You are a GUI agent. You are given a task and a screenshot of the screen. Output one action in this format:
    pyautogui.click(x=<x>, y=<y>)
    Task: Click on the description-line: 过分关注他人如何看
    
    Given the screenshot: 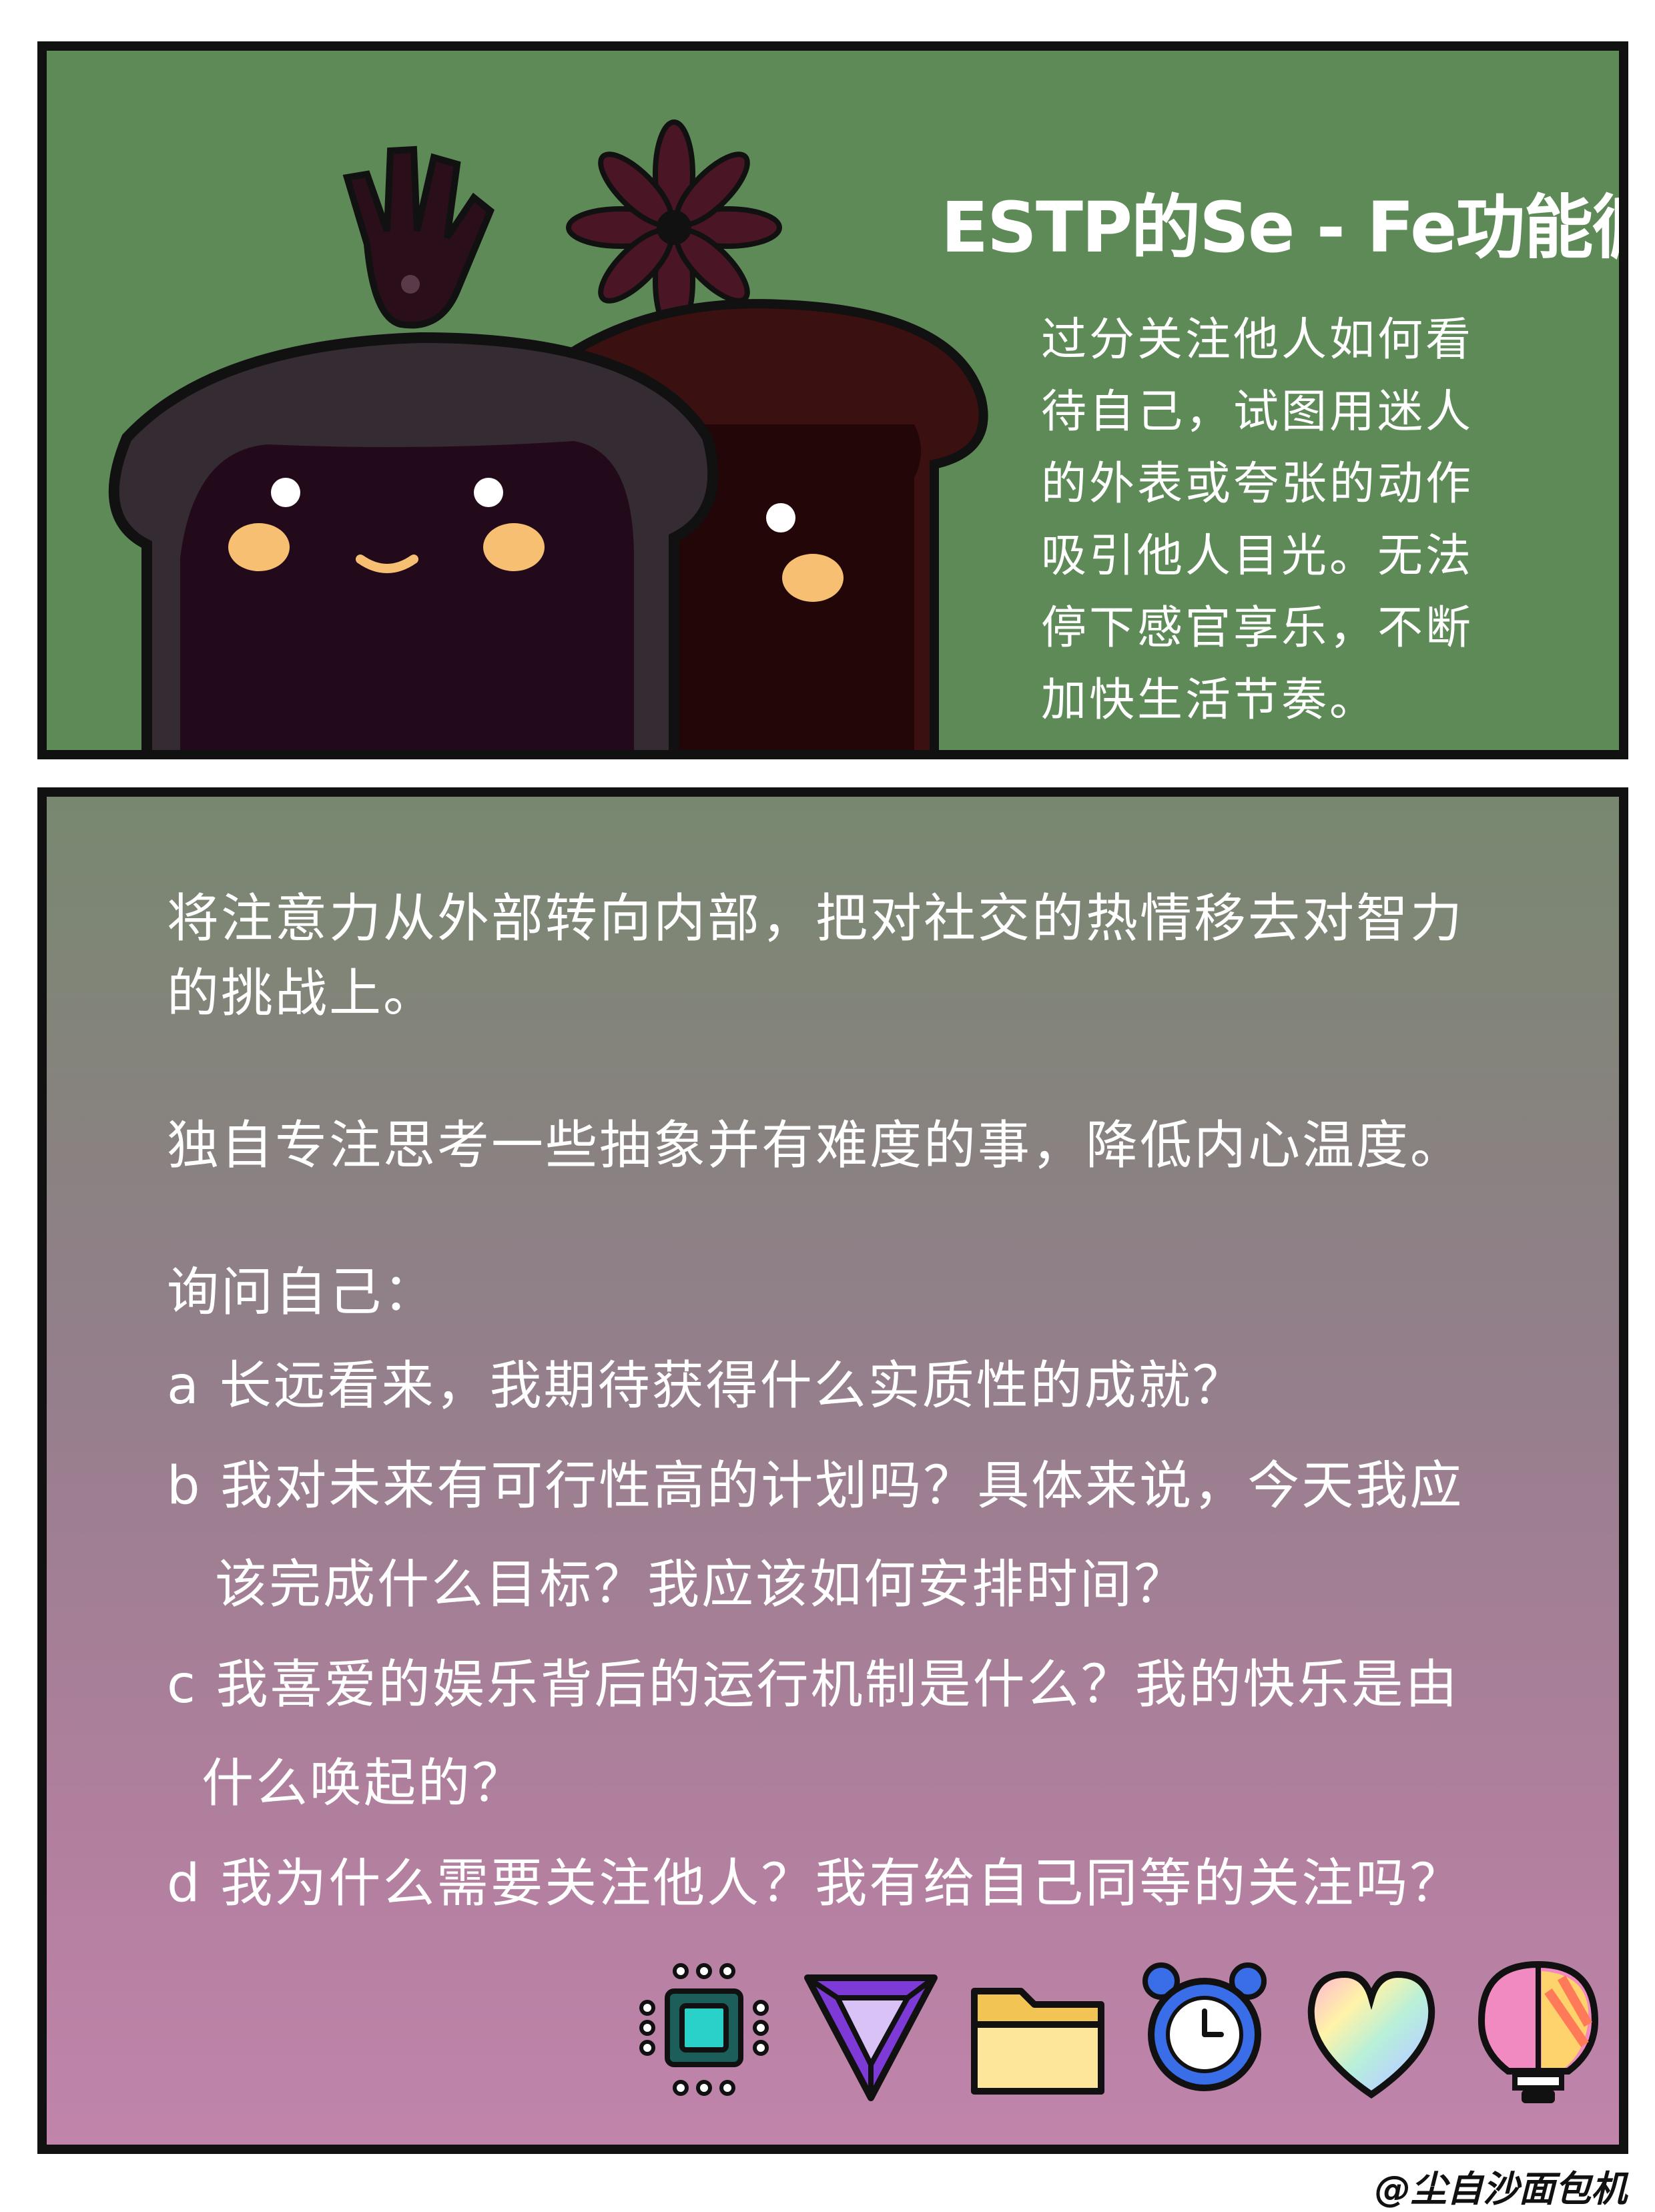 What is the action you would take?
    pyautogui.click(x=1257, y=340)
    